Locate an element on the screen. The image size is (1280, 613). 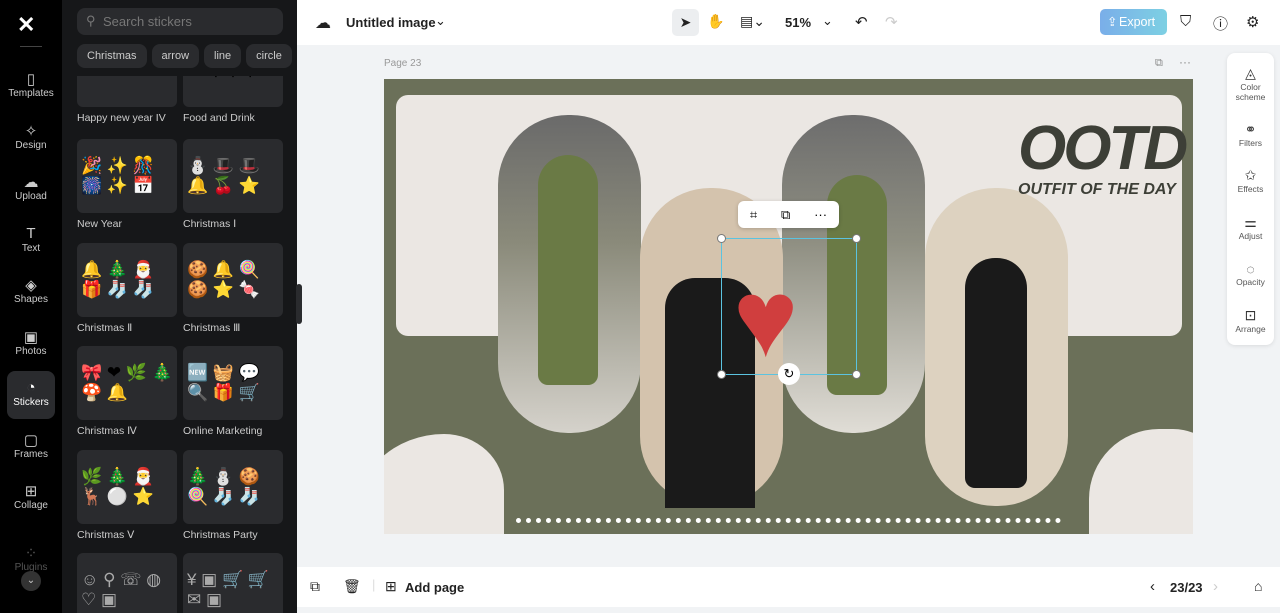
sticker-thumb: ¥ ▣ 🛒 🛒 ✉ ▣ is located at coordinates (233, 583).